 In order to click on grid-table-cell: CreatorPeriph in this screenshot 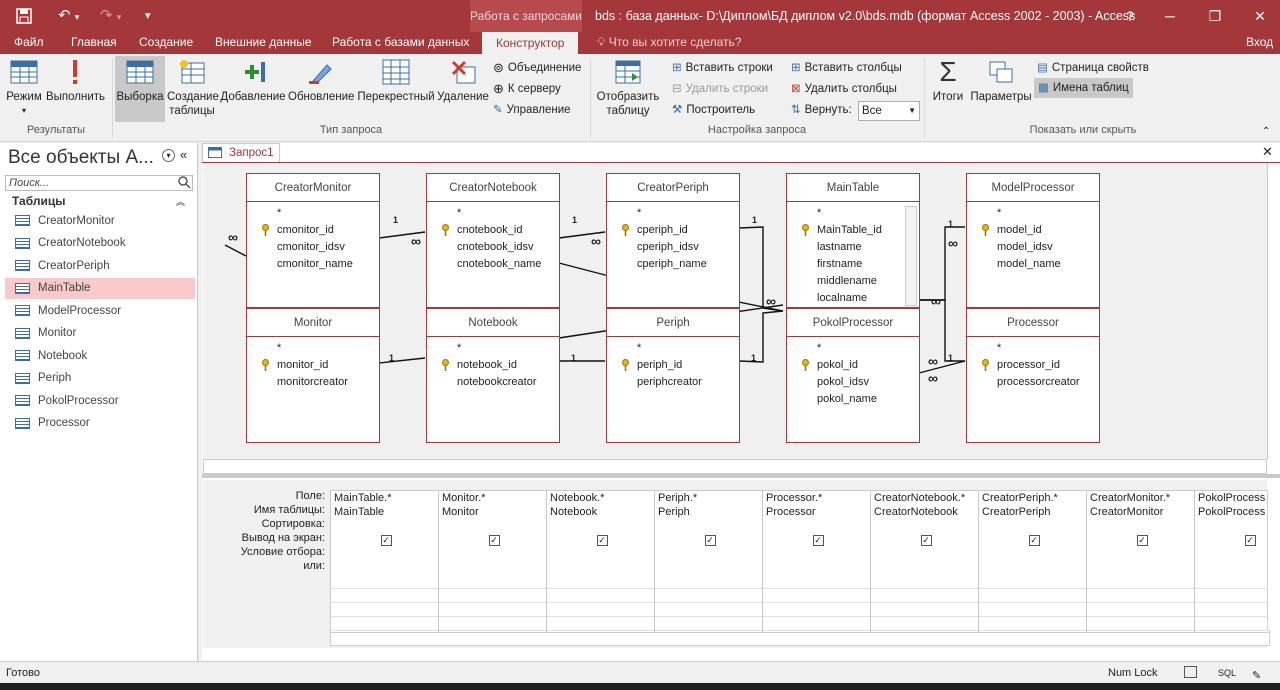, I will do `click(1032, 512)`.